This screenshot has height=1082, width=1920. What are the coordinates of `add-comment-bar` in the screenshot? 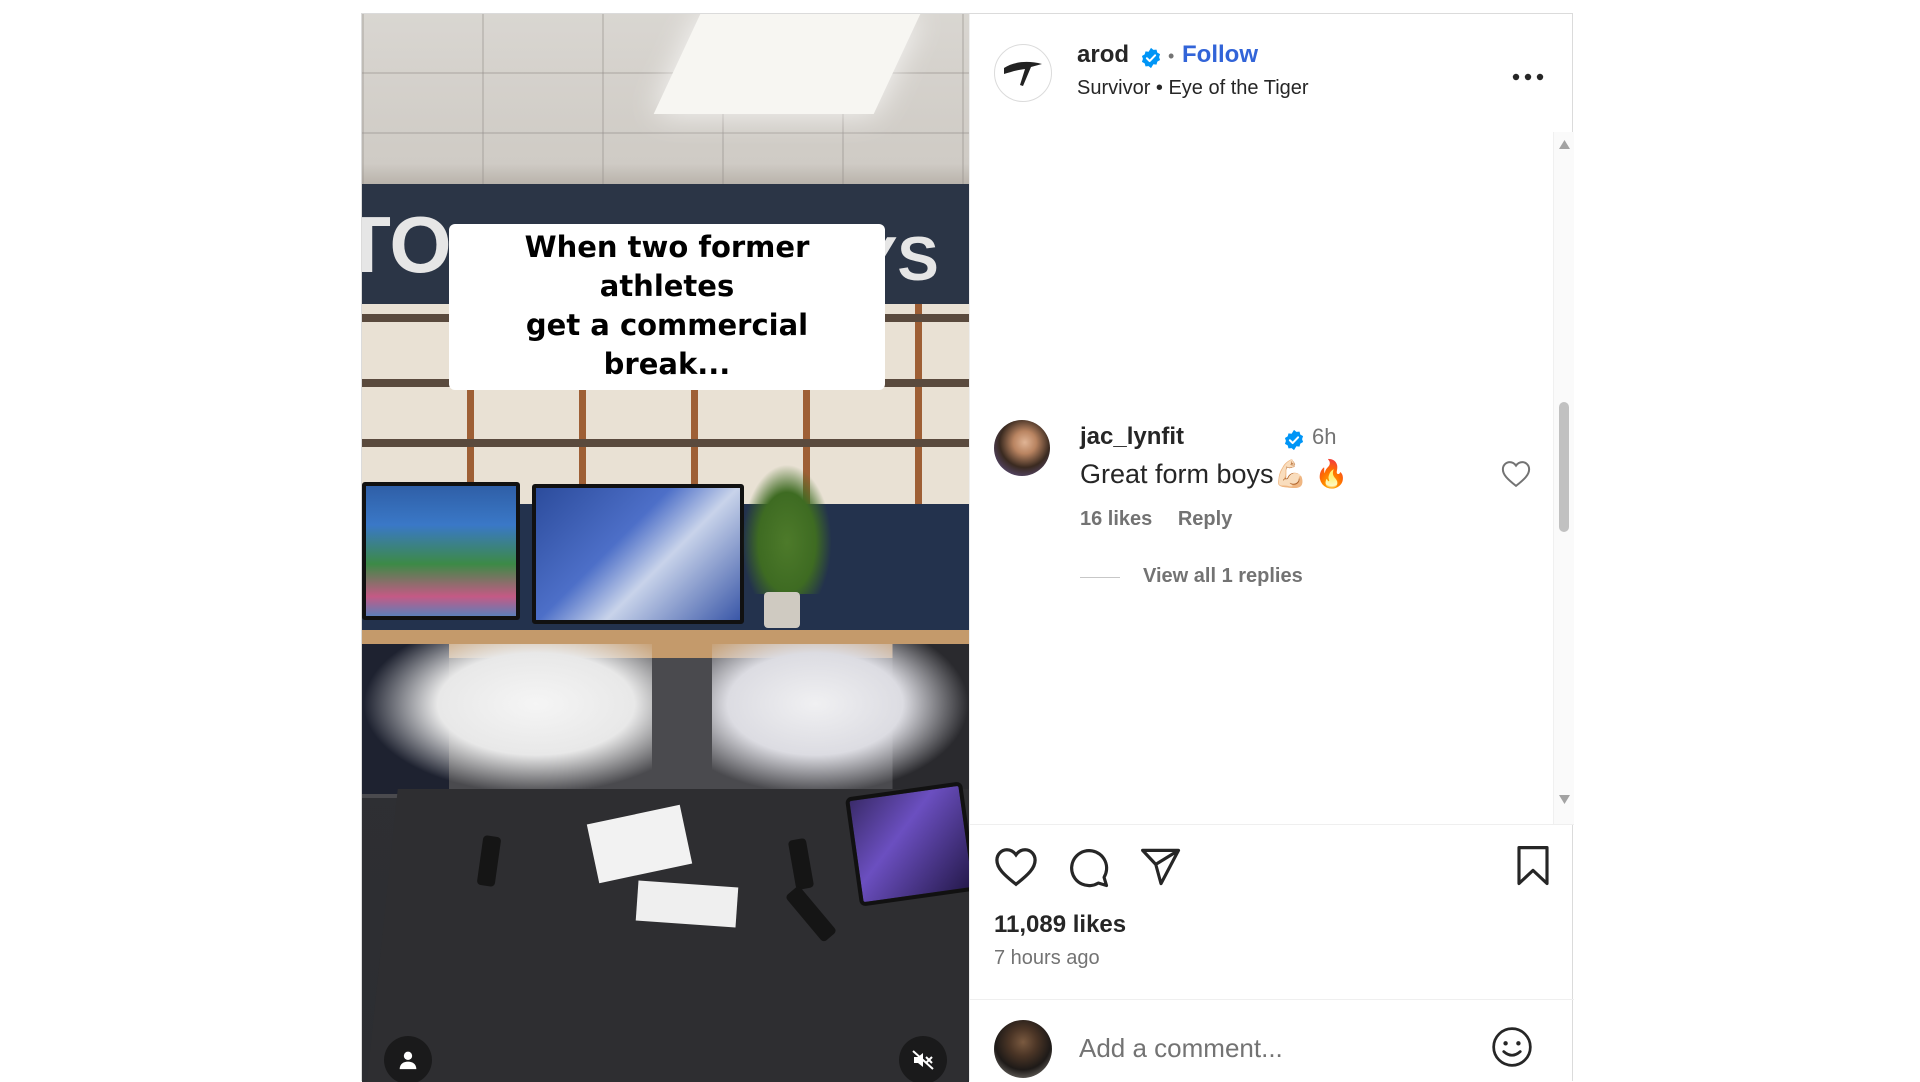 It's located at (1272, 1040).